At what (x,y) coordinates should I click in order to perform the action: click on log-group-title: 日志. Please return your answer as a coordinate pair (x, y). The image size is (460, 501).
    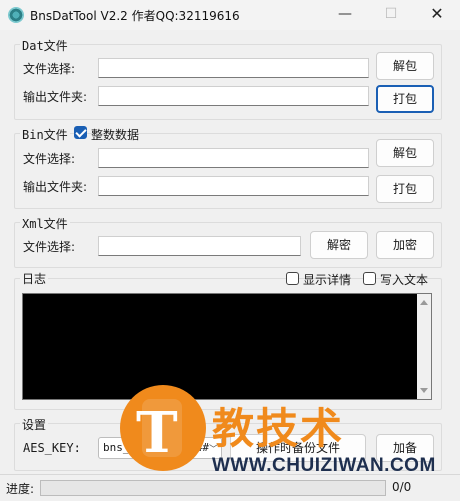
    Looking at the image, I should click on (34, 278).